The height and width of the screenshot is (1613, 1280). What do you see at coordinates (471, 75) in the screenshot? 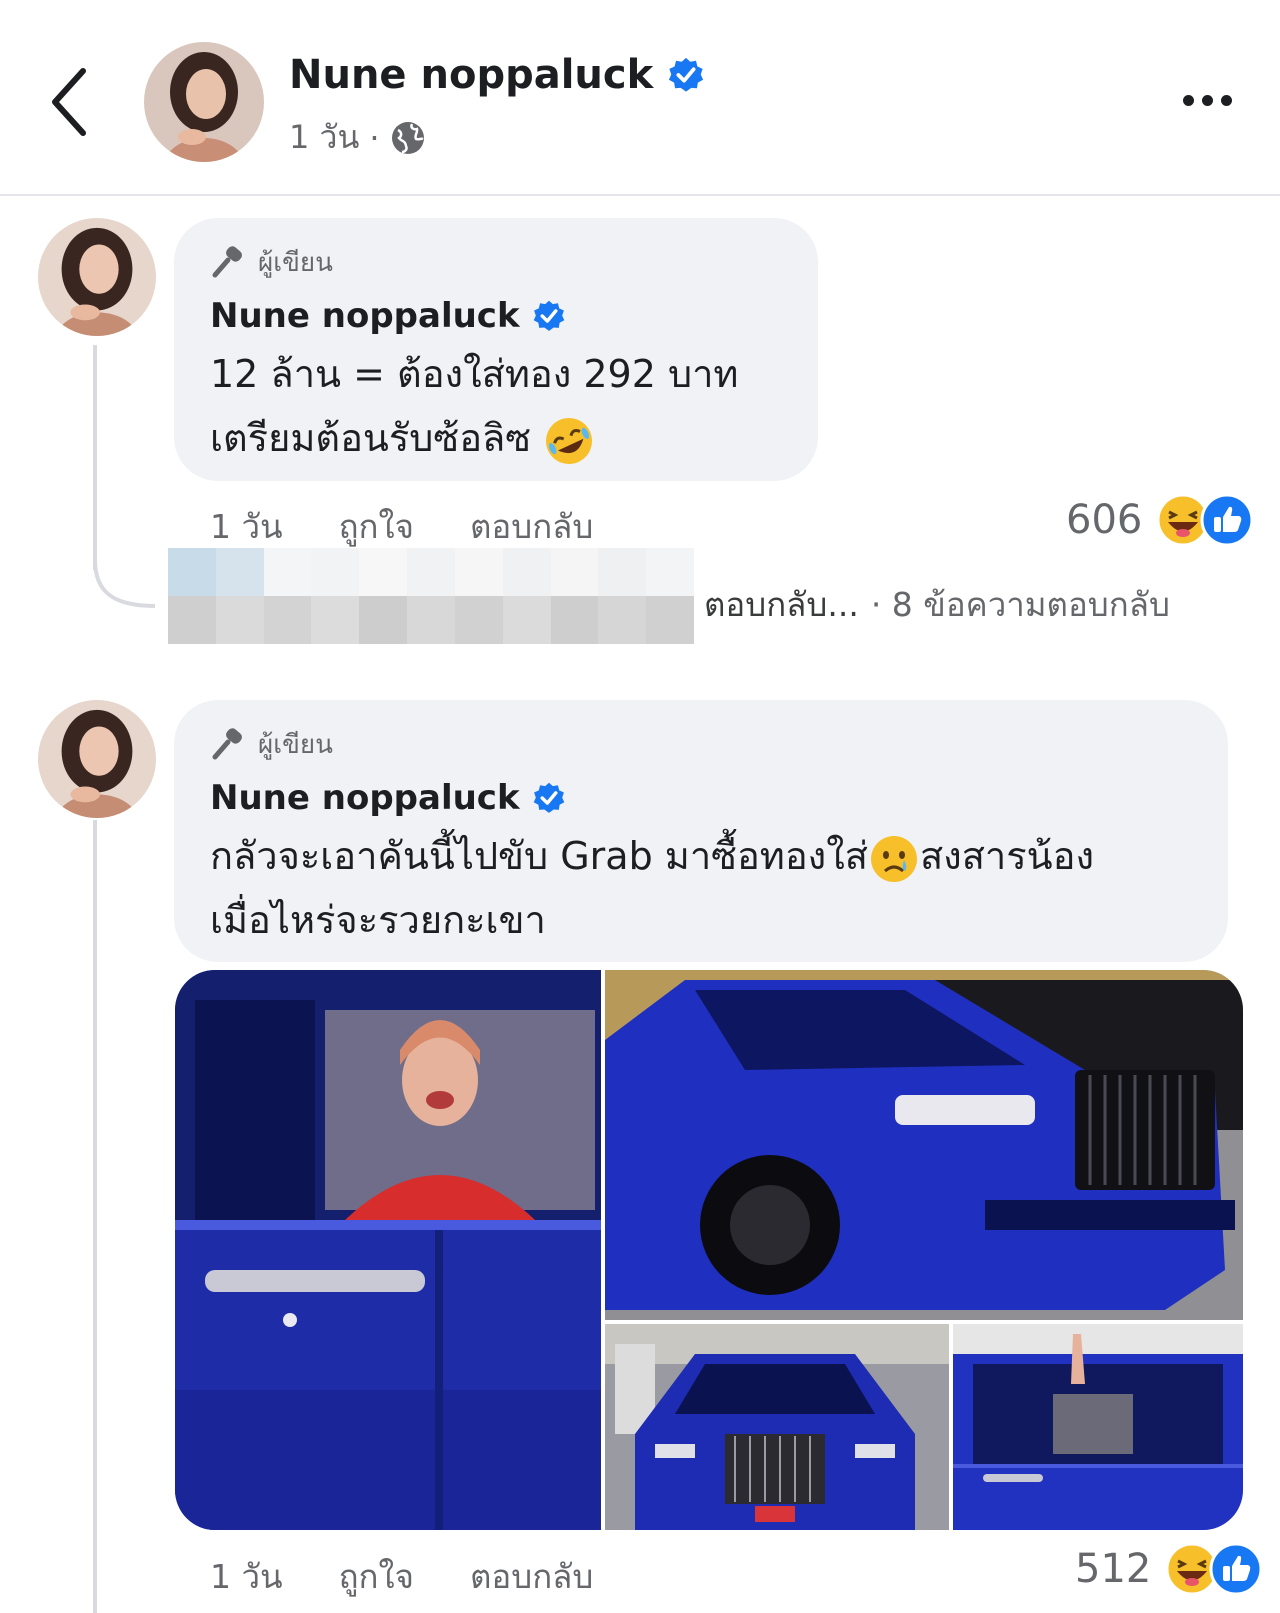
I see `author-name-text: Nune noppaluck` at bounding box center [471, 75].